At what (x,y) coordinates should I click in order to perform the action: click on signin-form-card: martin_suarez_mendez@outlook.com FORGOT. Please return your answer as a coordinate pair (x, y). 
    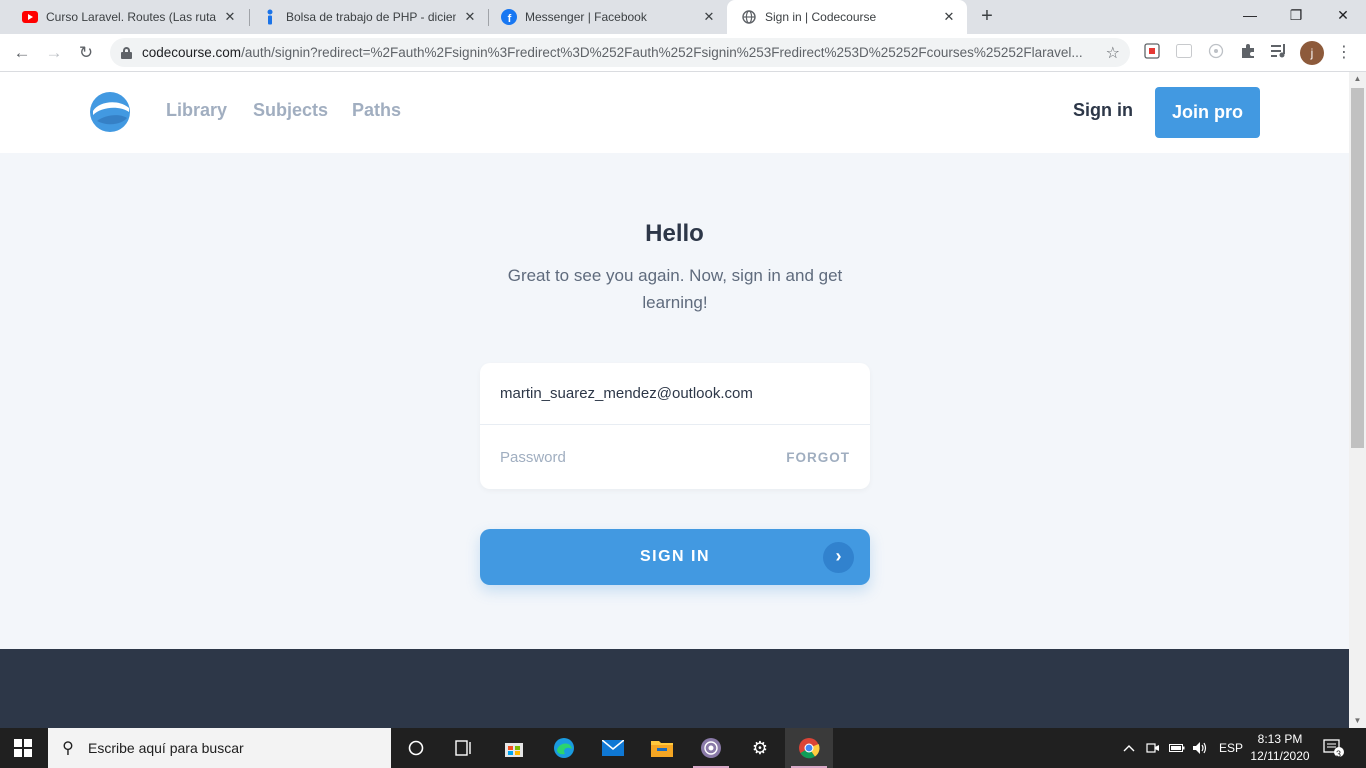
    Looking at the image, I should click on (675, 426).